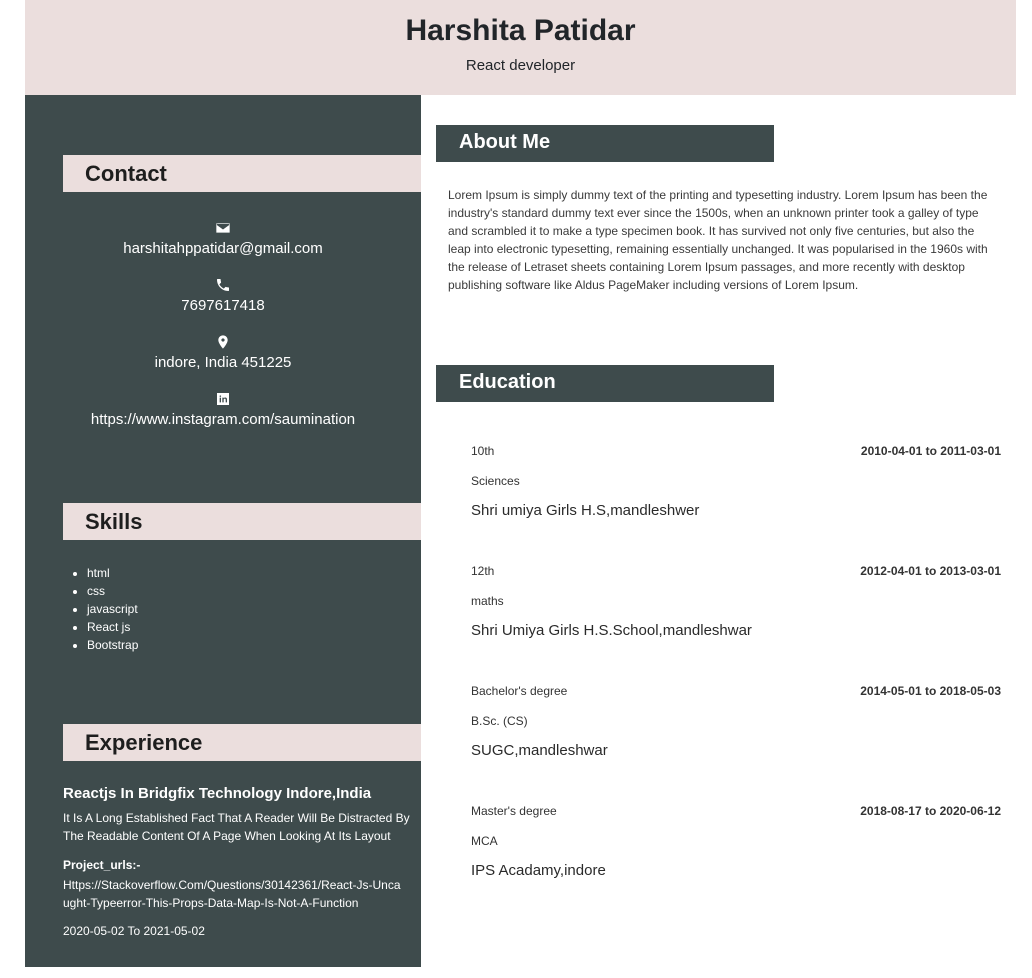 This screenshot has height=978, width=1032. Describe the element at coordinates (223, 296) in the screenshot. I see `contact-phone: 7697617418` at that location.